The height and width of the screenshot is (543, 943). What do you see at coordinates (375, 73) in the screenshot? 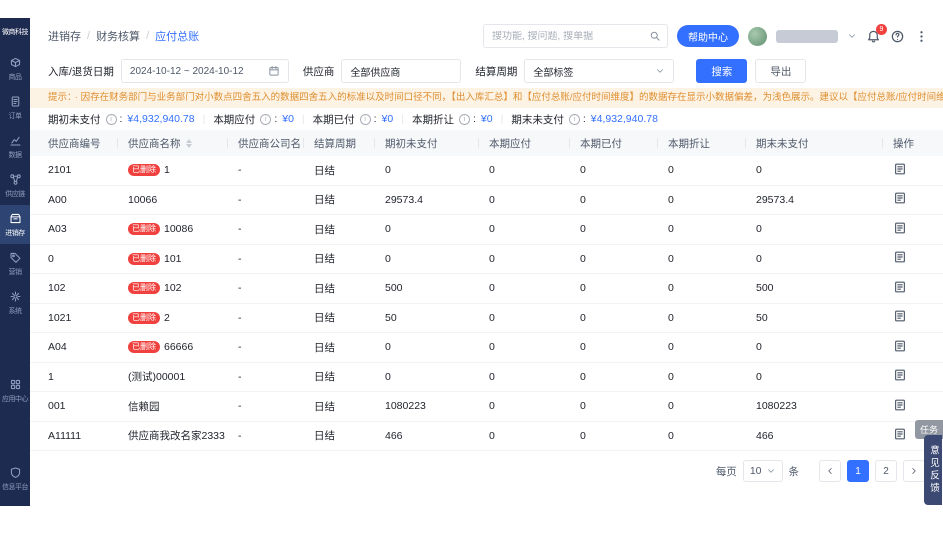
I see `supplier-value: 全部供应商` at bounding box center [375, 73].